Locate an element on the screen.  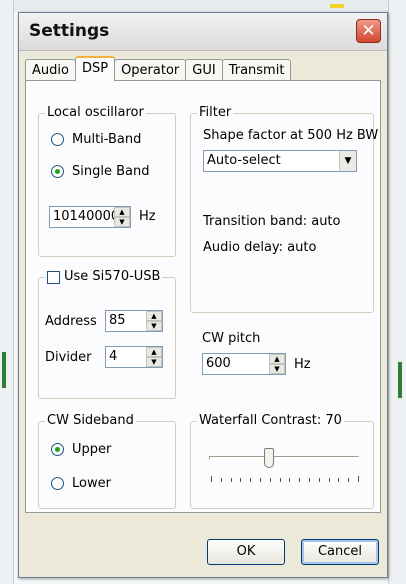
shape-factor-select: Auto-select ▼ is located at coordinates (280, 161).